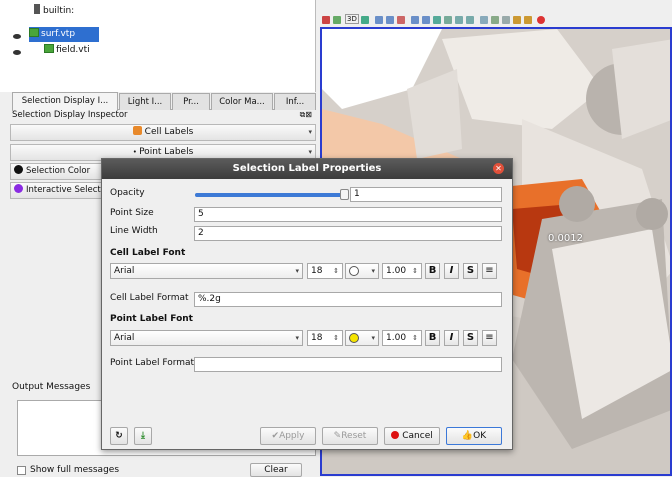 This screenshot has width=672, height=477. I want to click on close-icon: ✕, so click(498, 168).